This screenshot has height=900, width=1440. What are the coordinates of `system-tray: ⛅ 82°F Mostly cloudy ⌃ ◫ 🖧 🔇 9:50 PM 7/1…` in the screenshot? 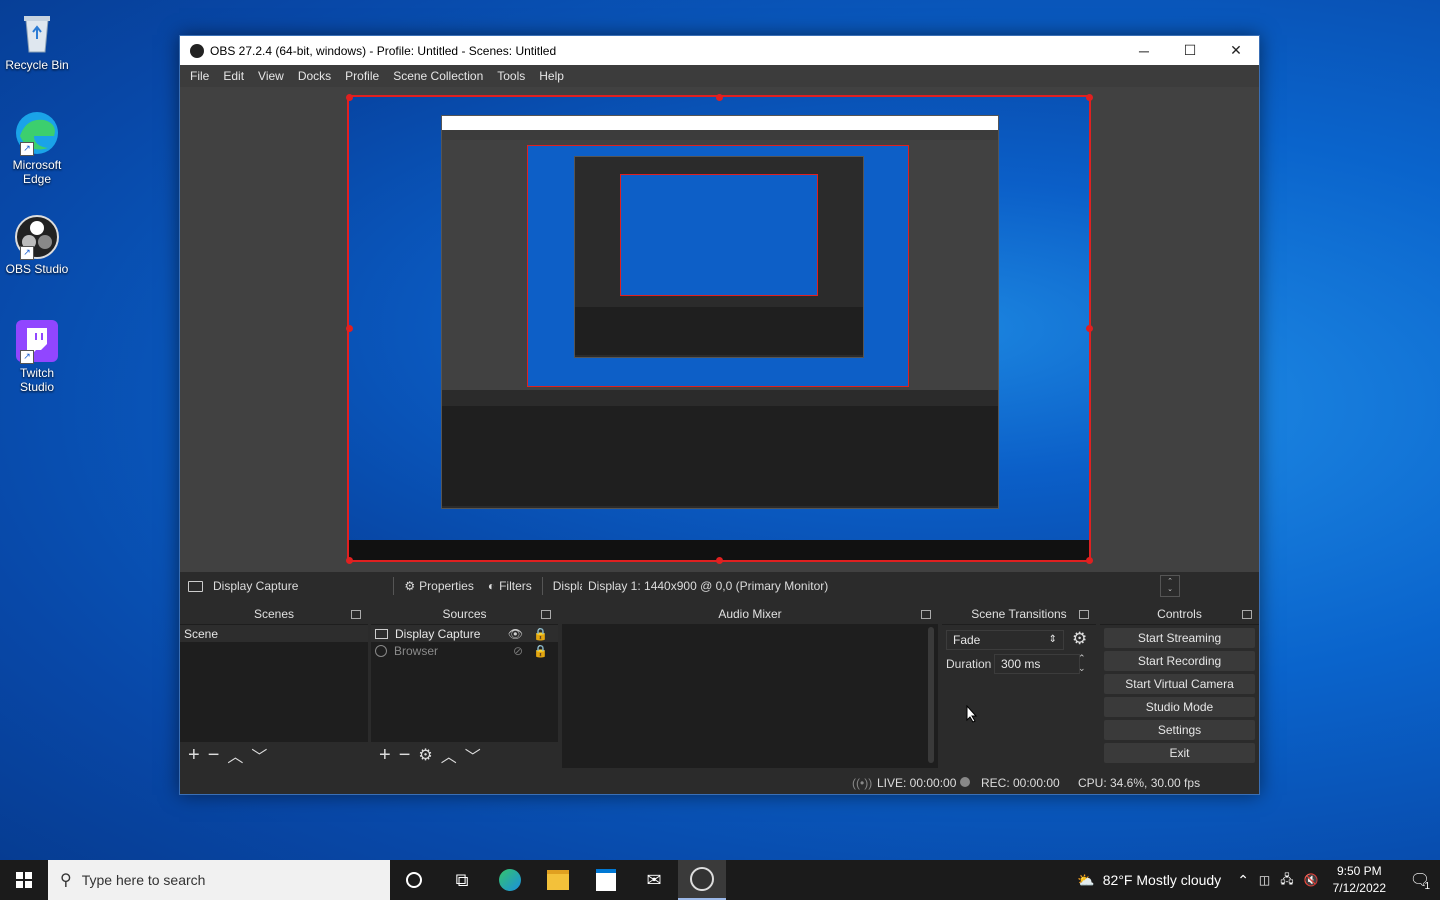 It's located at (1258, 880).